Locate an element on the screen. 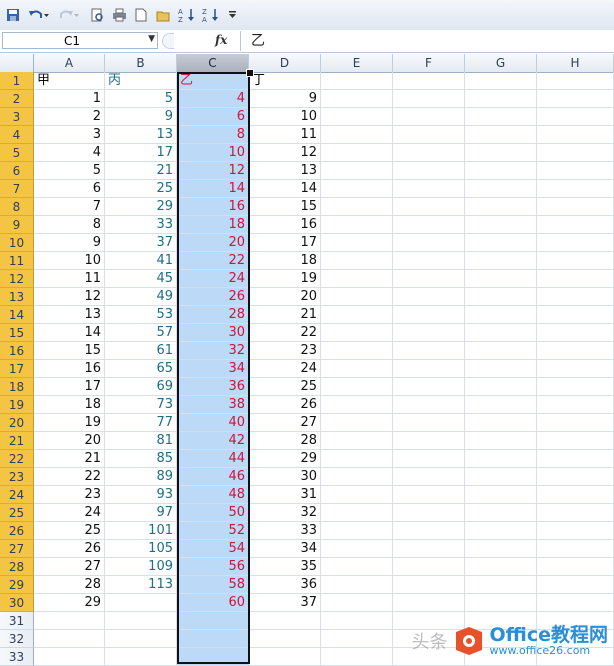 This screenshot has height=666, width=614. row-header-26: 26 is located at coordinates (17, 531).